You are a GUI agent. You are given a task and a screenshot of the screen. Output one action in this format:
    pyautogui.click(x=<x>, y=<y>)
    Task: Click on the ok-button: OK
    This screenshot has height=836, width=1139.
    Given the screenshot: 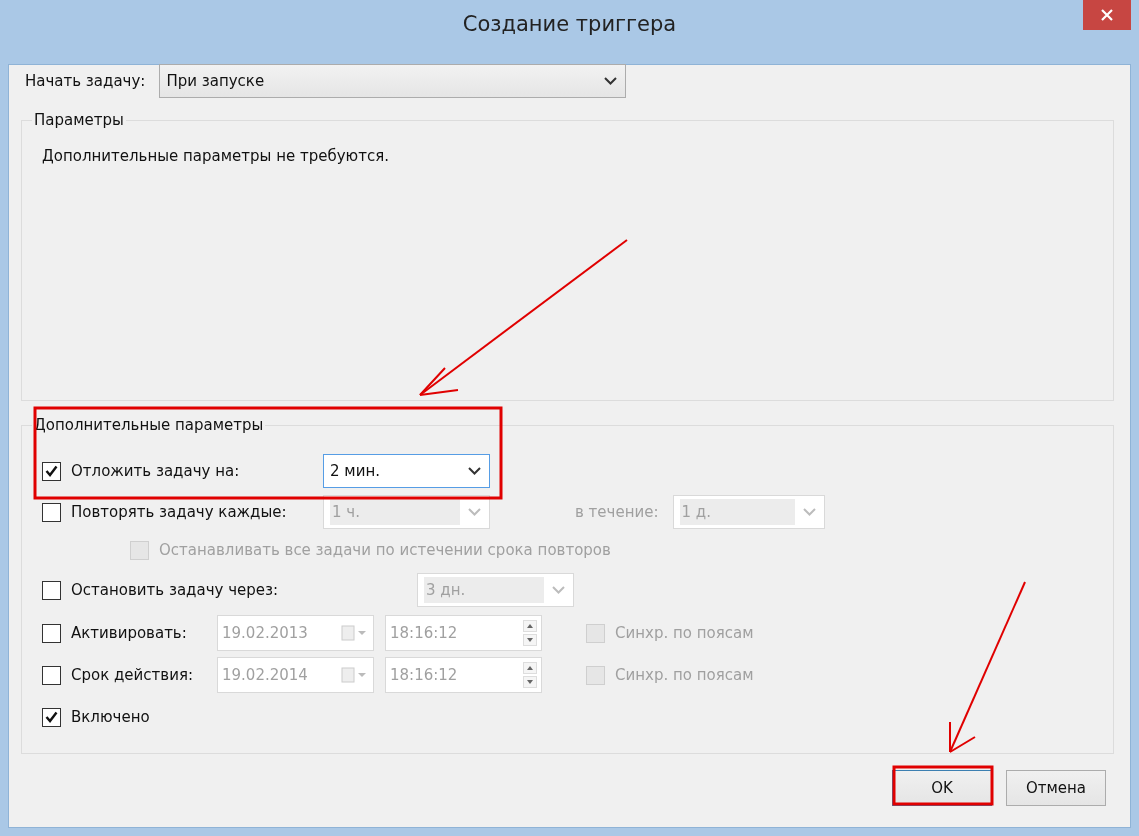 What is the action you would take?
    pyautogui.click(x=942, y=788)
    